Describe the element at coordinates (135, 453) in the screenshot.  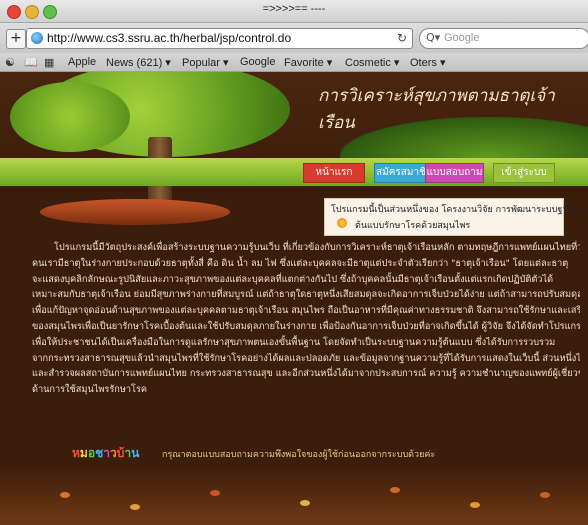
I see `survey-label-char: น` at that location.